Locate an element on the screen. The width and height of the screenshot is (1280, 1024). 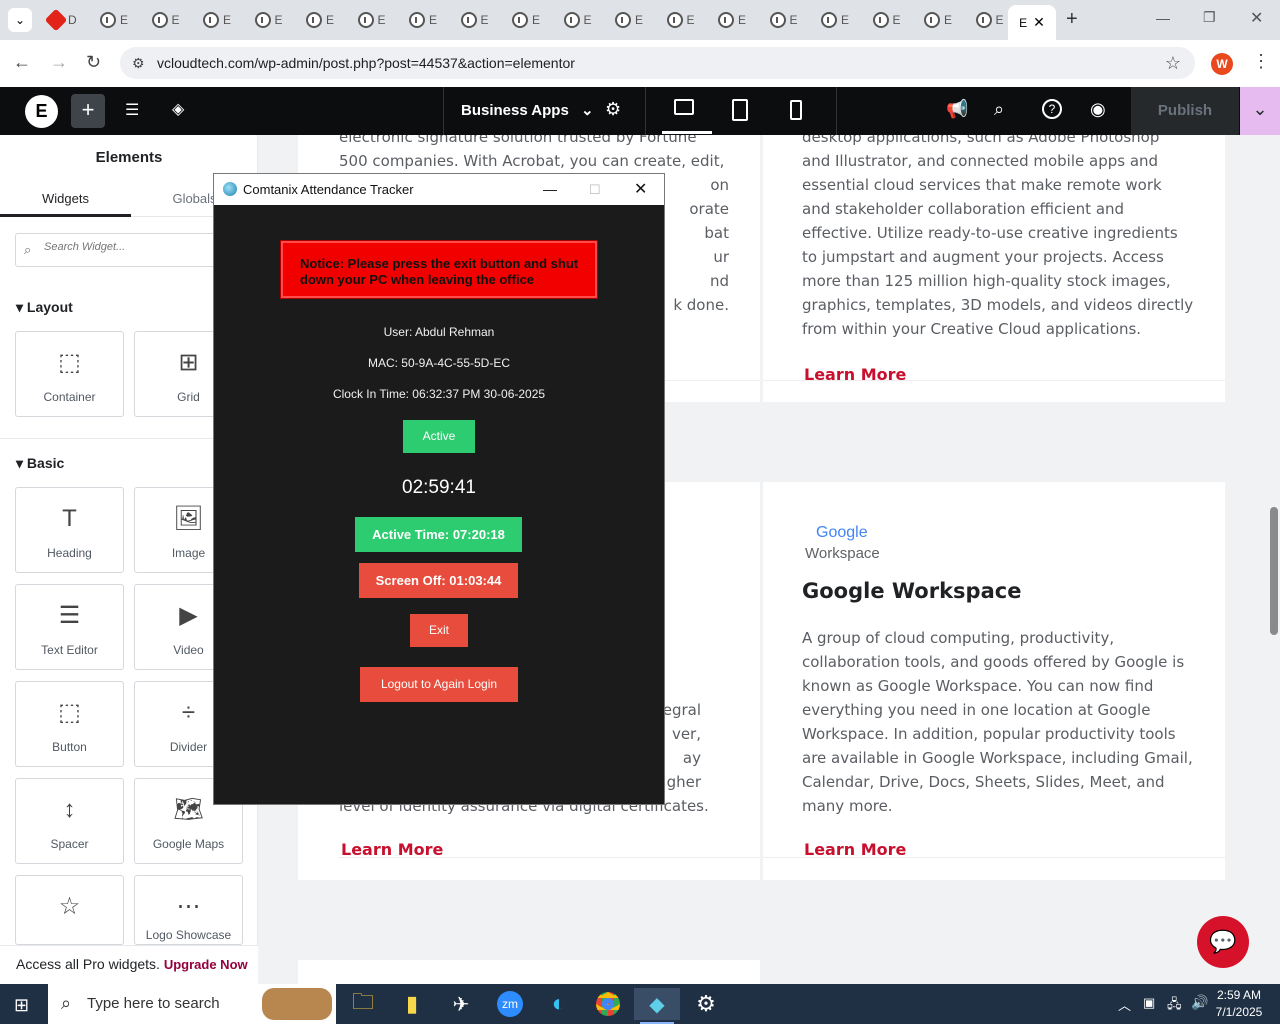
tab-widgets: Widgets is located at coordinates (65, 198).